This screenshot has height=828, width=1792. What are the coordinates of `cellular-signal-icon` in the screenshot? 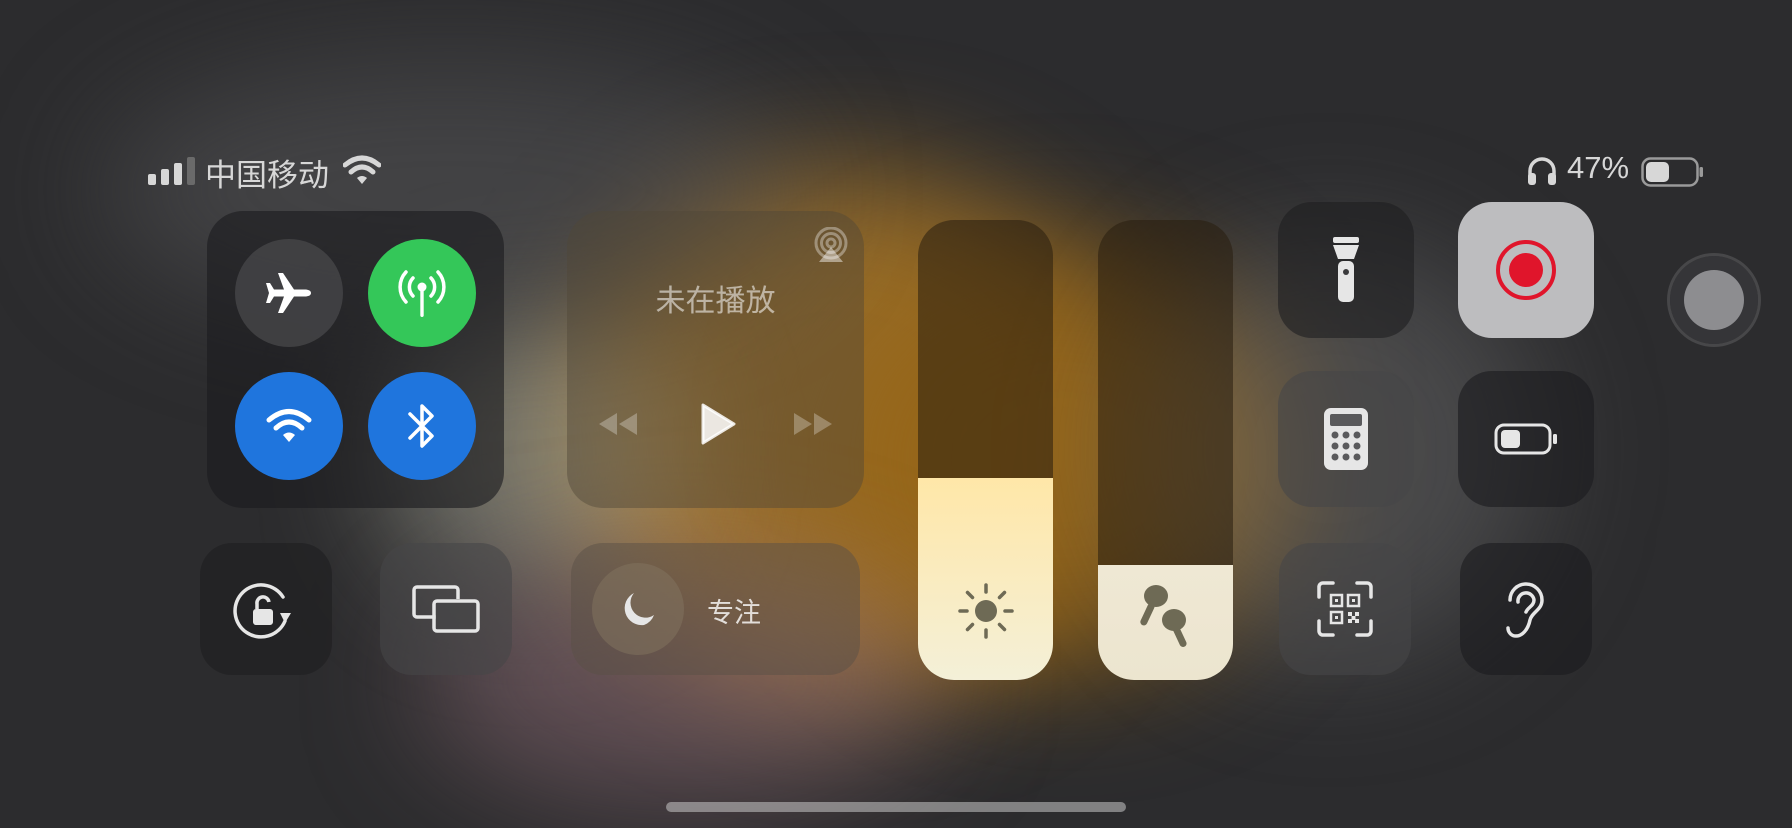 It's located at (172, 171).